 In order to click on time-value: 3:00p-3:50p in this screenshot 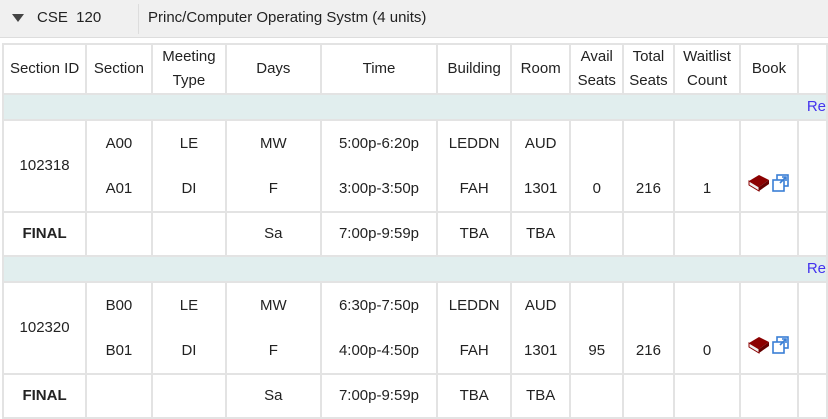, I will do `click(379, 188)`.